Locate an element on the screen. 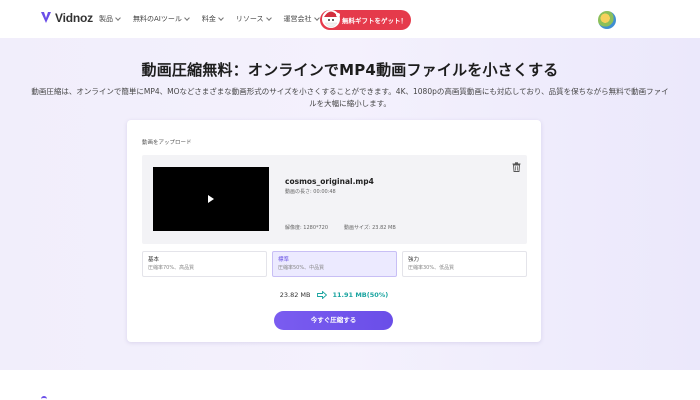 The height and width of the screenshot is (400, 700). next-section is located at coordinates (350, 385).